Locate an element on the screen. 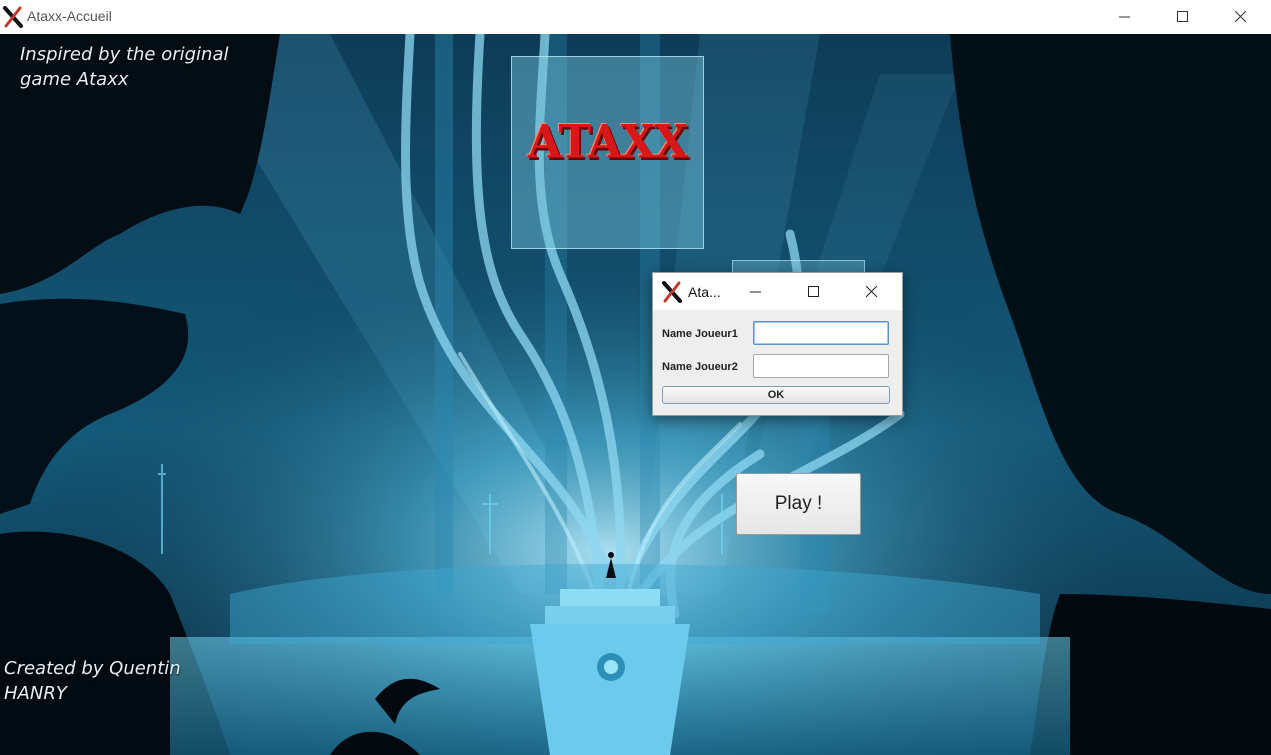  minimize-button is located at coordinates (1125, 17).